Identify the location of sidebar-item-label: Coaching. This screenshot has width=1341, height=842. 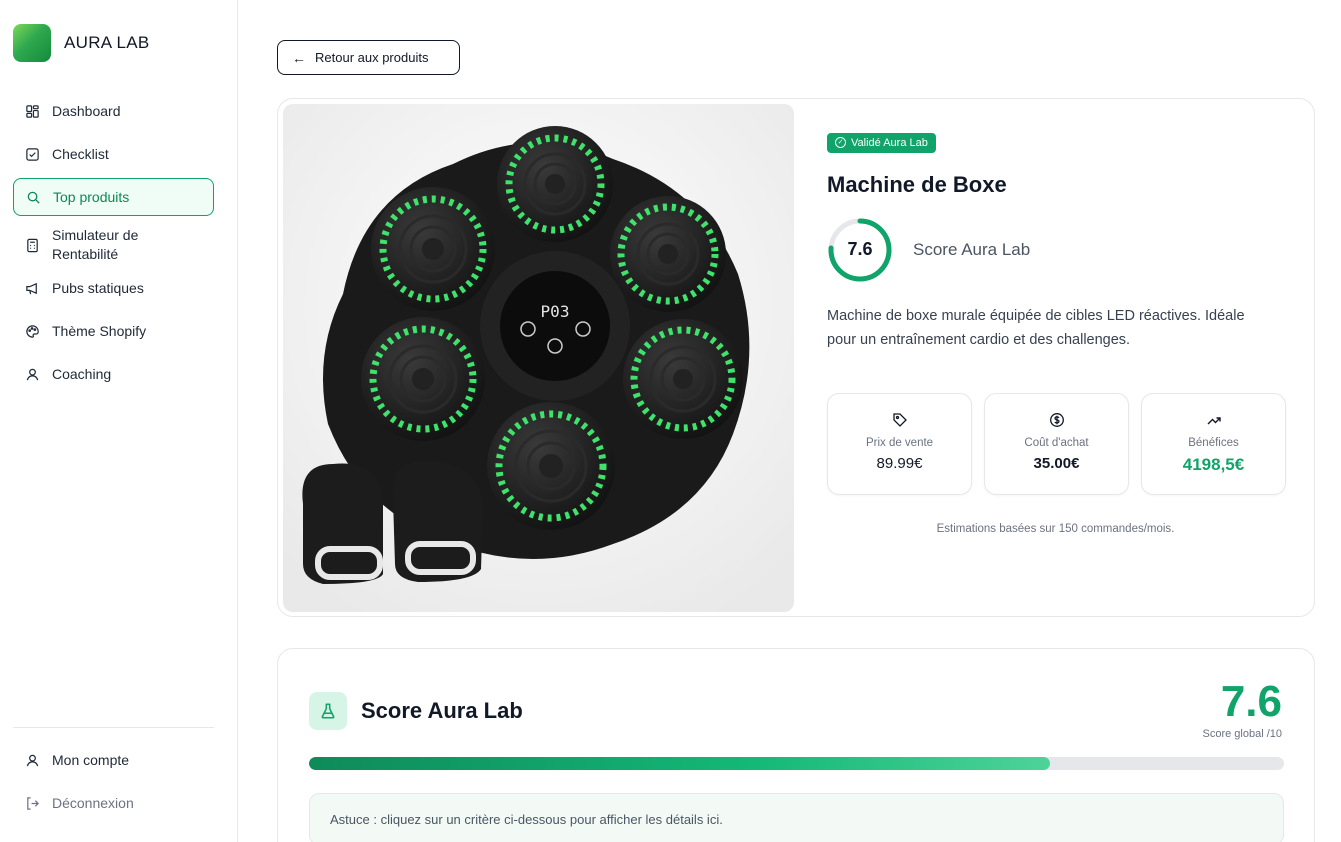
(82, 373).